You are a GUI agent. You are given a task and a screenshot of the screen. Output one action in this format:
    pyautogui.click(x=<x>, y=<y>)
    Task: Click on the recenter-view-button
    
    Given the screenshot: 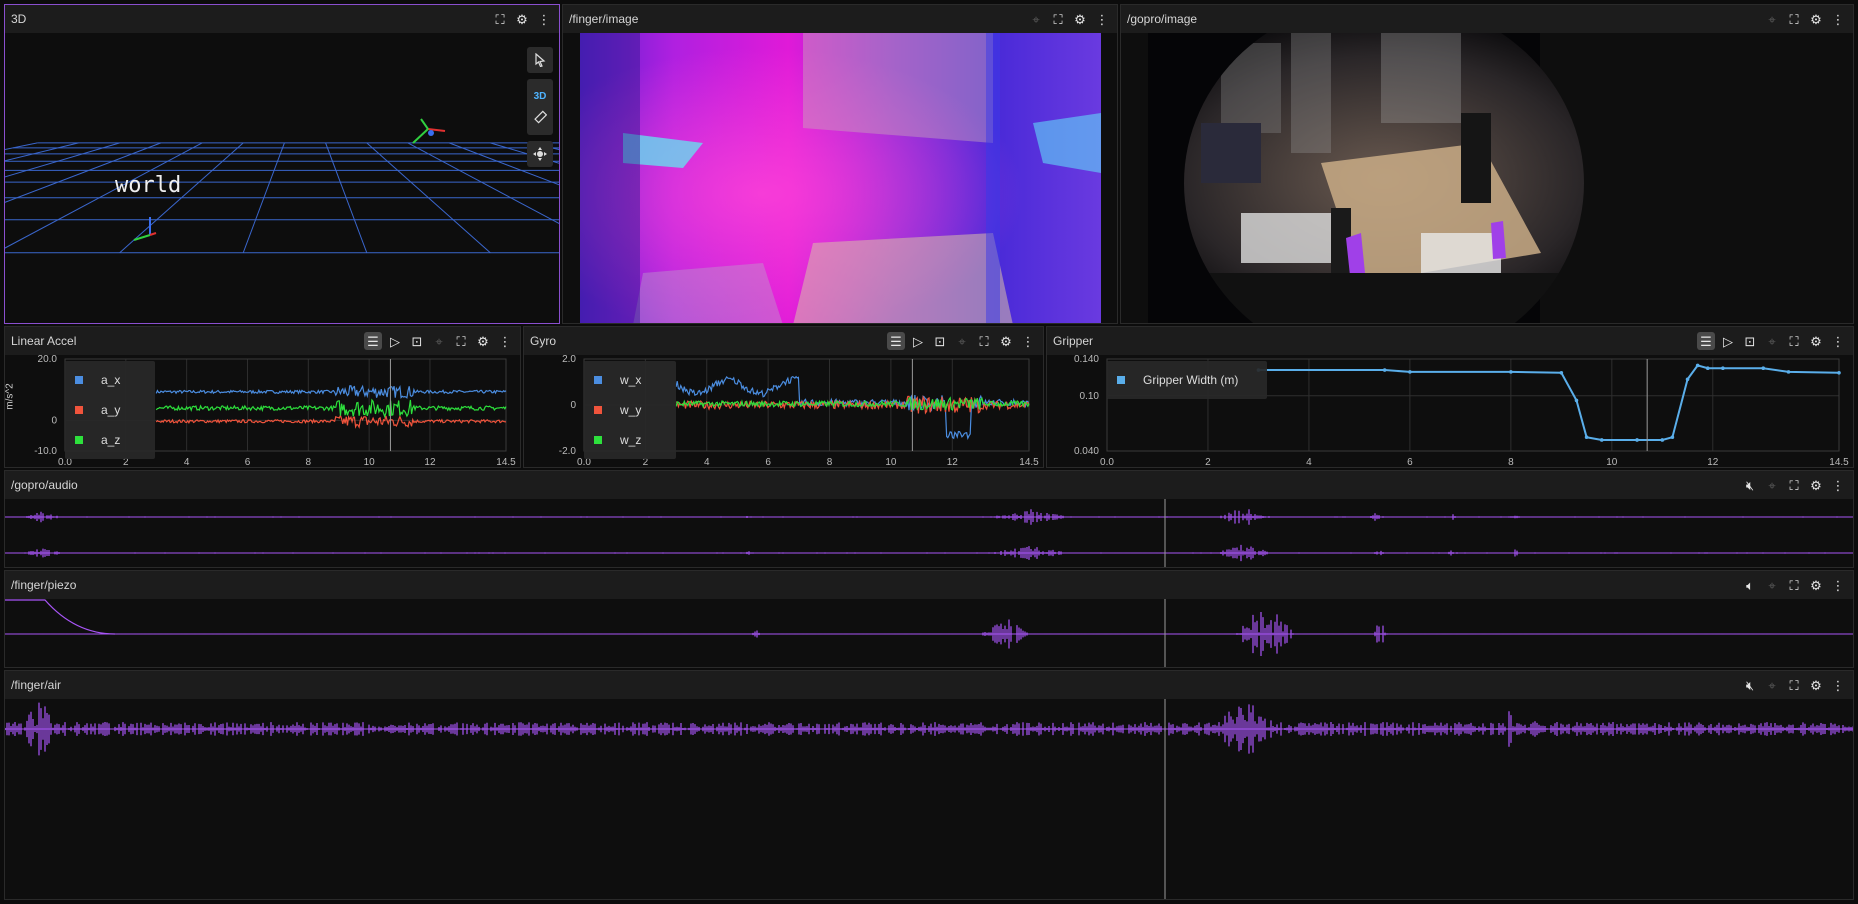 What is the action you would take?
    pyautogui.click(x=540, y=154)
    